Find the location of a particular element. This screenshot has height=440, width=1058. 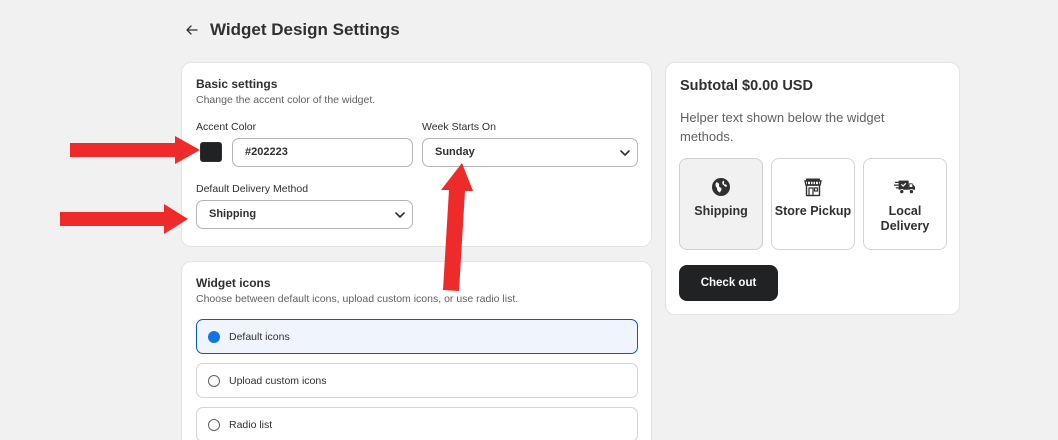

delivery-method-label: Default Delivery Method is located at coordinates (252, 189).